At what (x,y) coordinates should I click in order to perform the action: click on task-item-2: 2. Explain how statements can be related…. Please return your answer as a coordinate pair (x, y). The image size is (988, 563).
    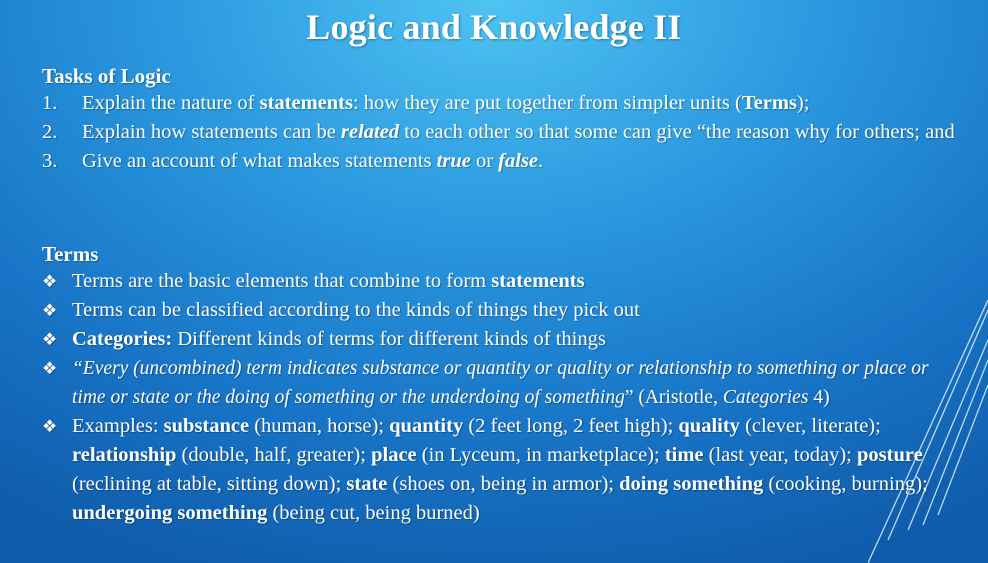
    Looking at the image, I should click on (502, 132).